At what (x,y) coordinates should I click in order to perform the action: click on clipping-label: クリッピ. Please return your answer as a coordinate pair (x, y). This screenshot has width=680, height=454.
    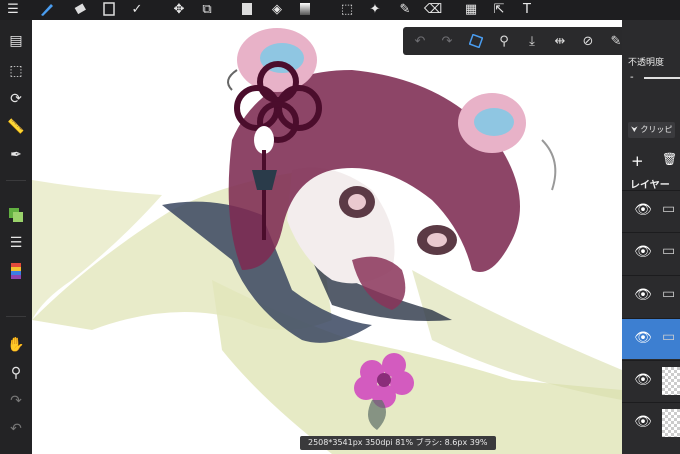
    Looking at the image, I should click on (656, 129).